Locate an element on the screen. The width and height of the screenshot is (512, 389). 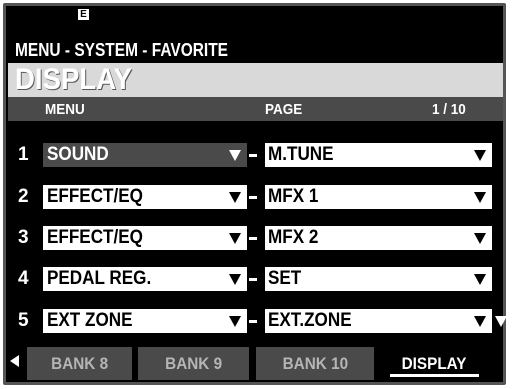
column-header-menu: MENU is located at coordinates (65, 109).